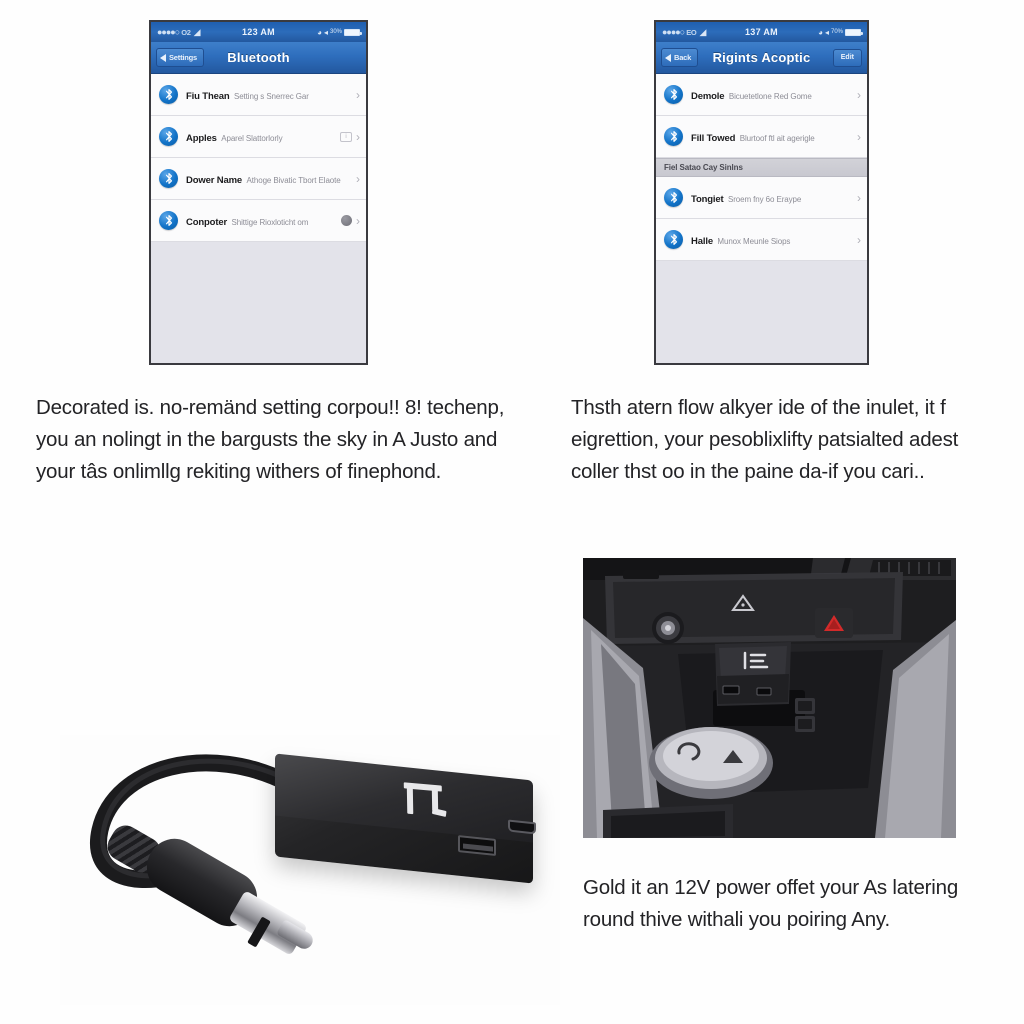  I want to click on connecting-spinner-icon, so click(346, 220).